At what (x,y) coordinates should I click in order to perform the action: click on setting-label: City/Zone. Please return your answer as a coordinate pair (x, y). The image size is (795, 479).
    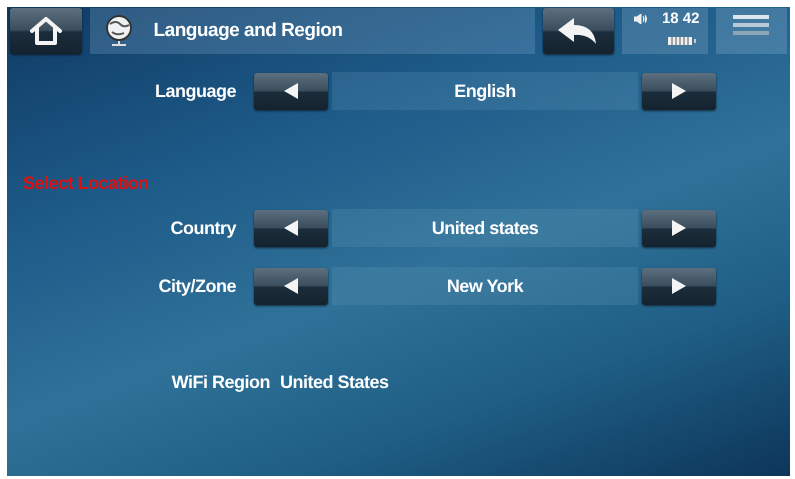
    Looking at the image, I should click on (197, 286).